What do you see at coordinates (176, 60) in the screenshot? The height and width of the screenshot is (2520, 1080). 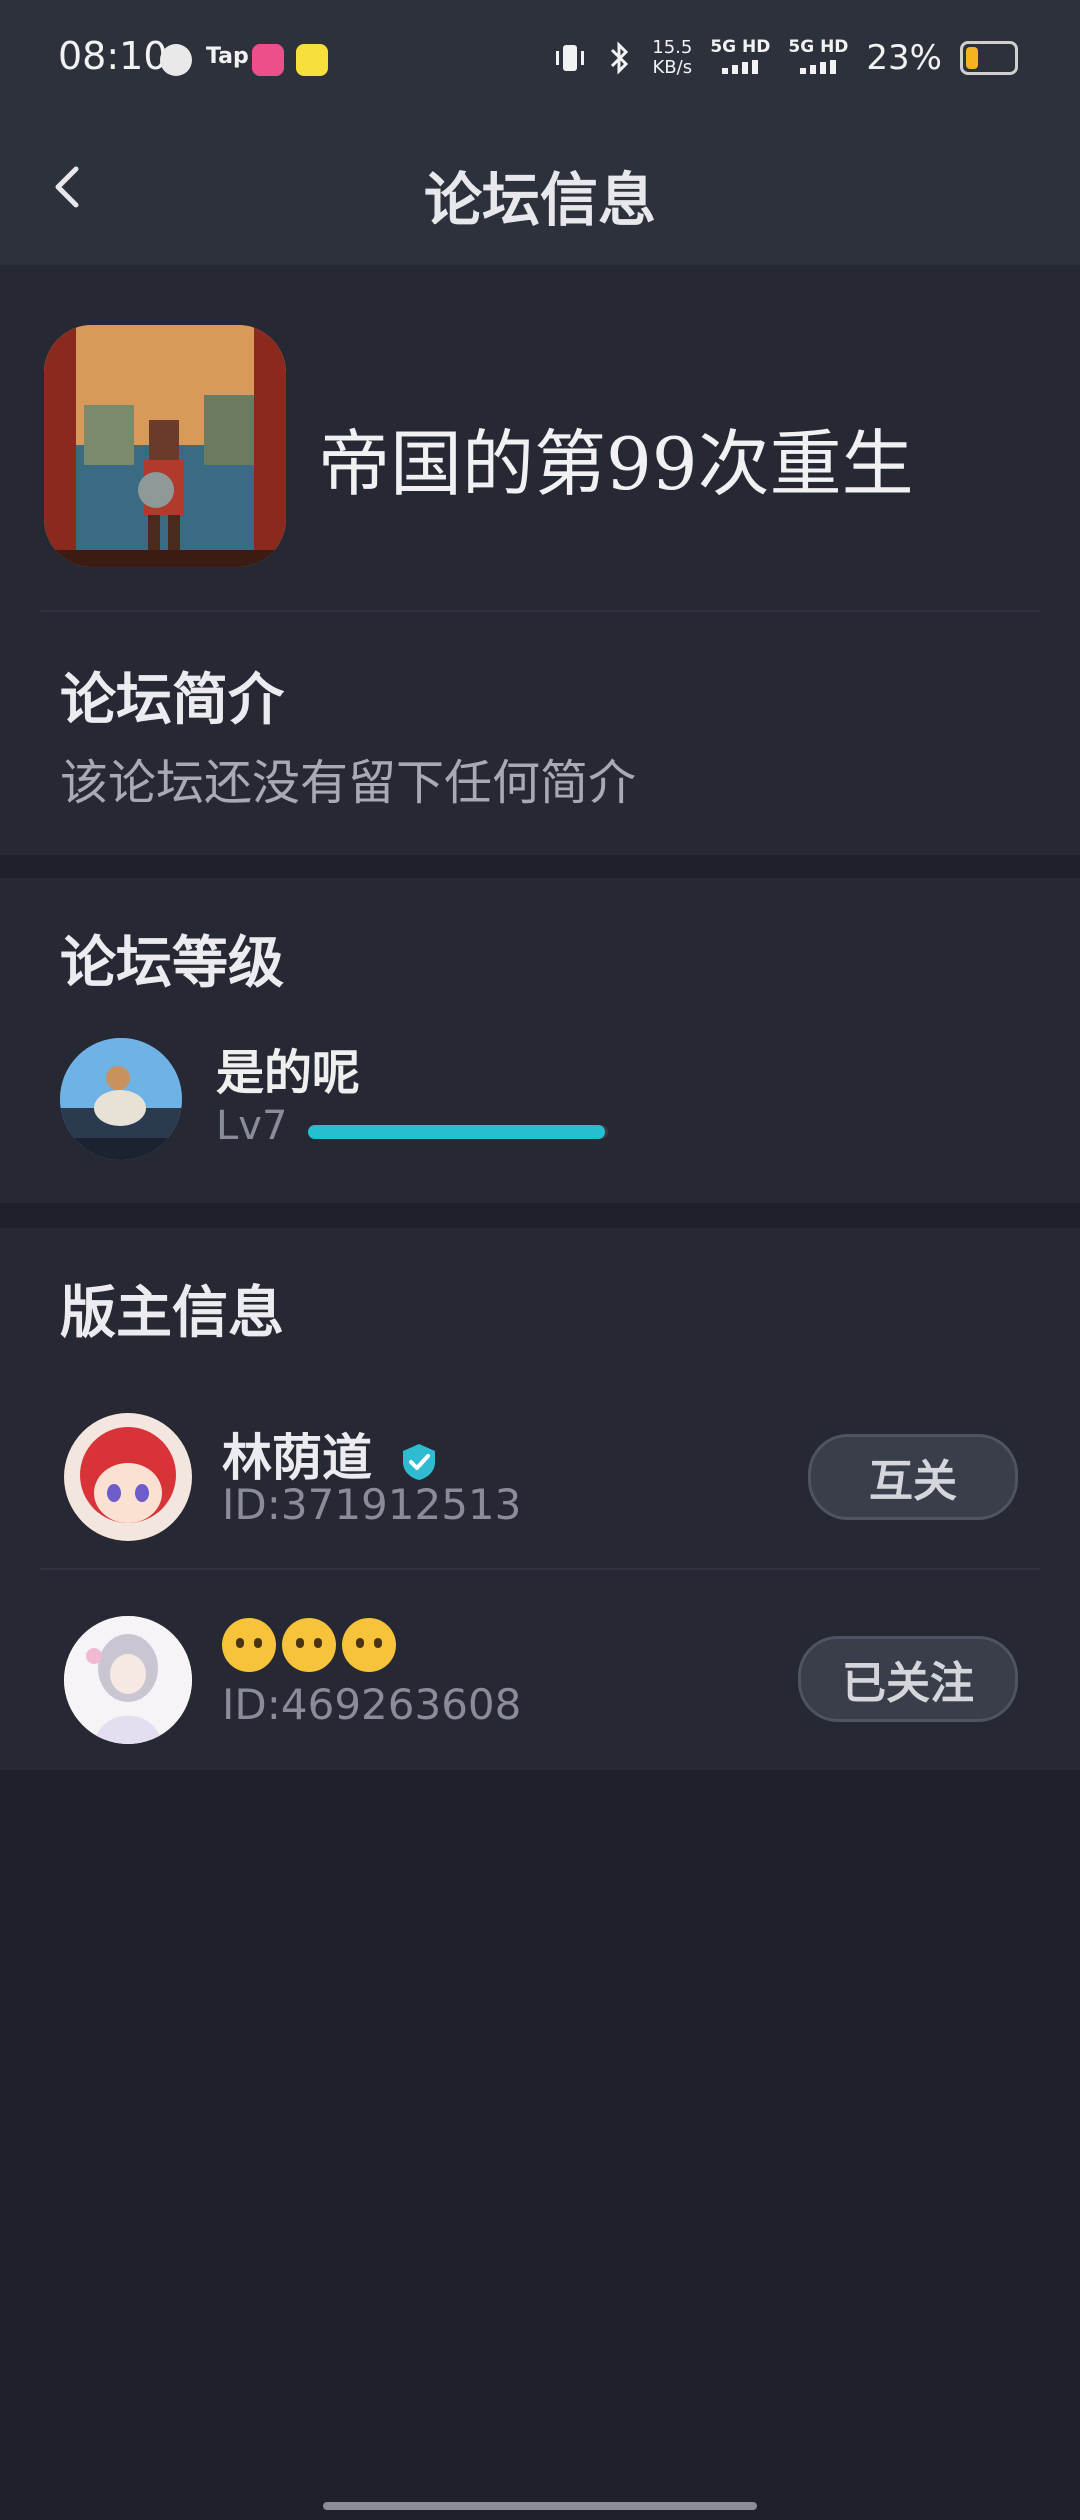 I see `globe-icon` at bounding box center [176, 60].